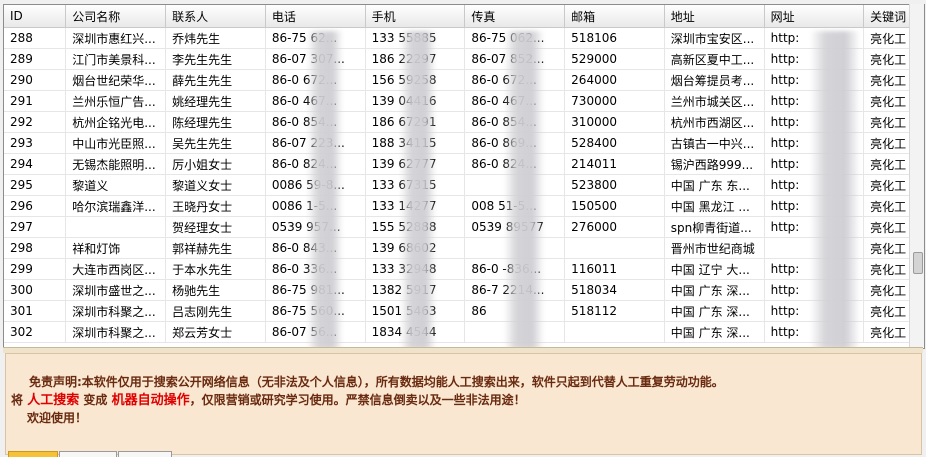  What do you see at coordinates (35, 248) in the screenshot?
I see `table-cell: 298` at bounding box center [35, 248].